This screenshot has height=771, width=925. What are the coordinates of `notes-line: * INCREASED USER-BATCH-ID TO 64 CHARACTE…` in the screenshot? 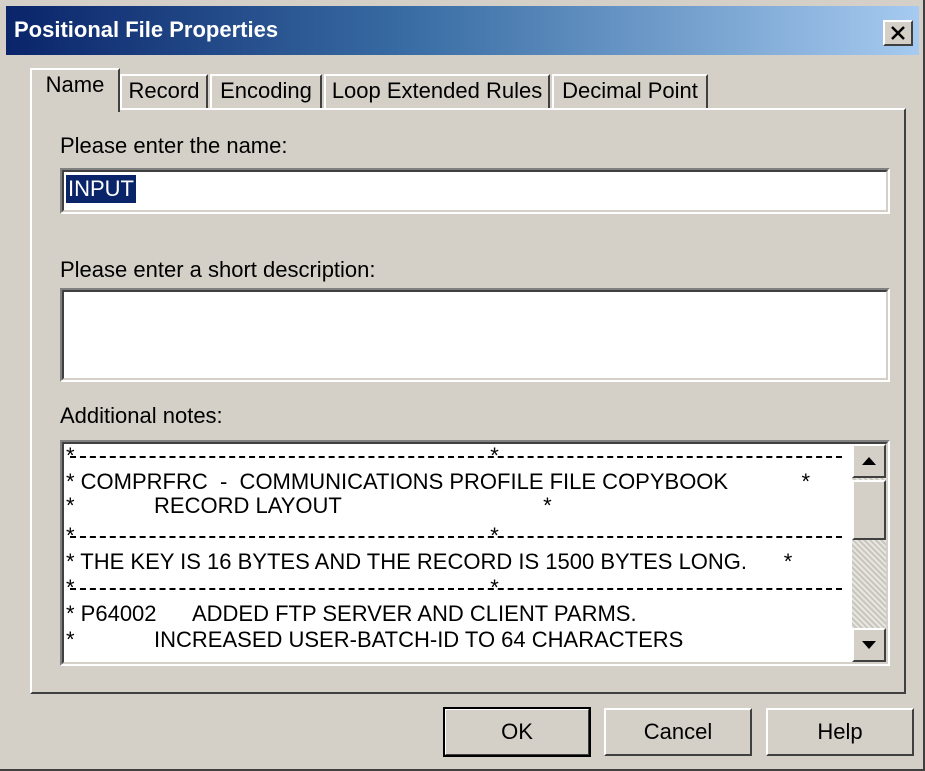 It's located at (375, 639).